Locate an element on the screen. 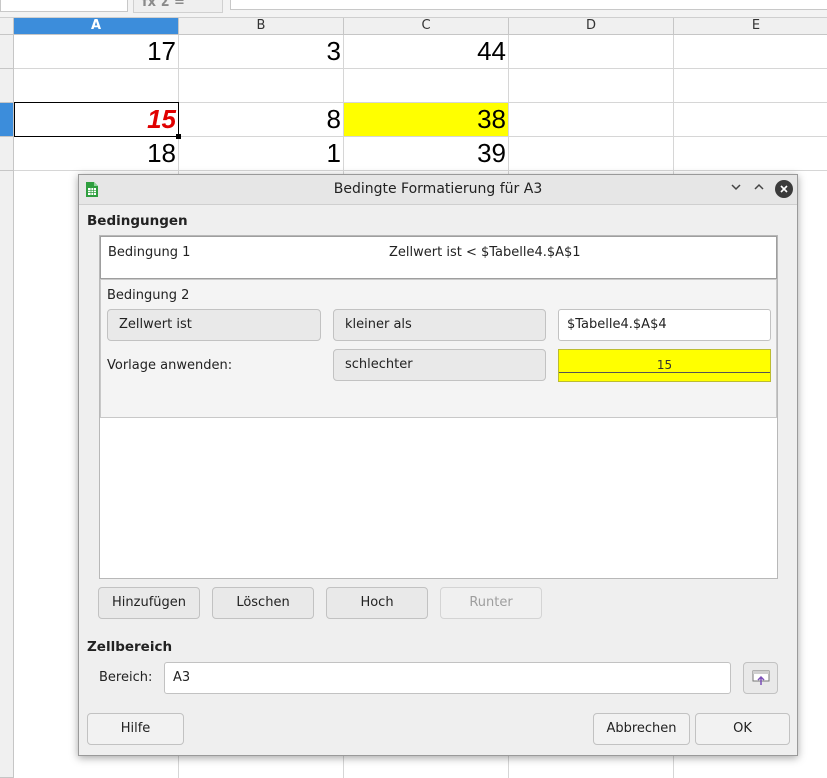  cell-b4: 1 is located at coordinates (261, 153).